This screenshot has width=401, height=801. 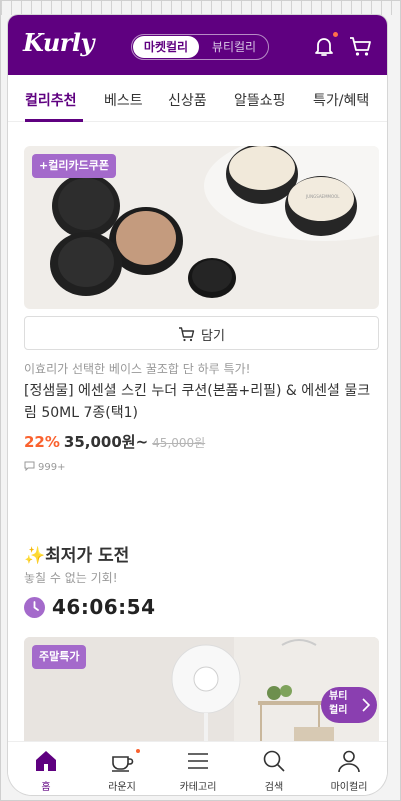 I want to click on nav-lounge: 라운지, so click(x=122, y=768).